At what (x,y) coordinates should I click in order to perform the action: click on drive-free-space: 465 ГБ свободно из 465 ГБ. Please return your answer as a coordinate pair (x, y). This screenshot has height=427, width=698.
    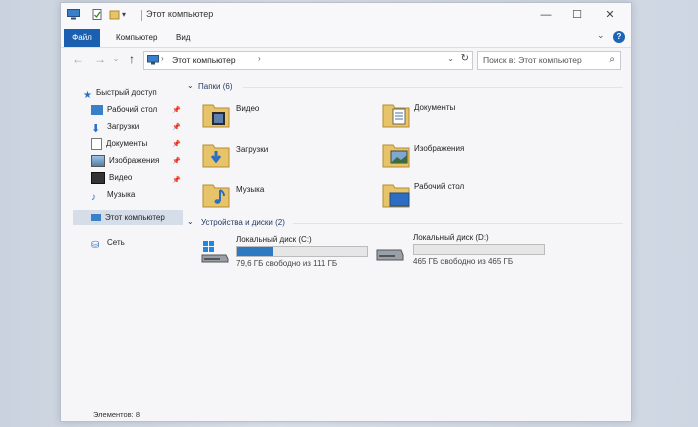
    Looking at the image, I should click on (463, 261).